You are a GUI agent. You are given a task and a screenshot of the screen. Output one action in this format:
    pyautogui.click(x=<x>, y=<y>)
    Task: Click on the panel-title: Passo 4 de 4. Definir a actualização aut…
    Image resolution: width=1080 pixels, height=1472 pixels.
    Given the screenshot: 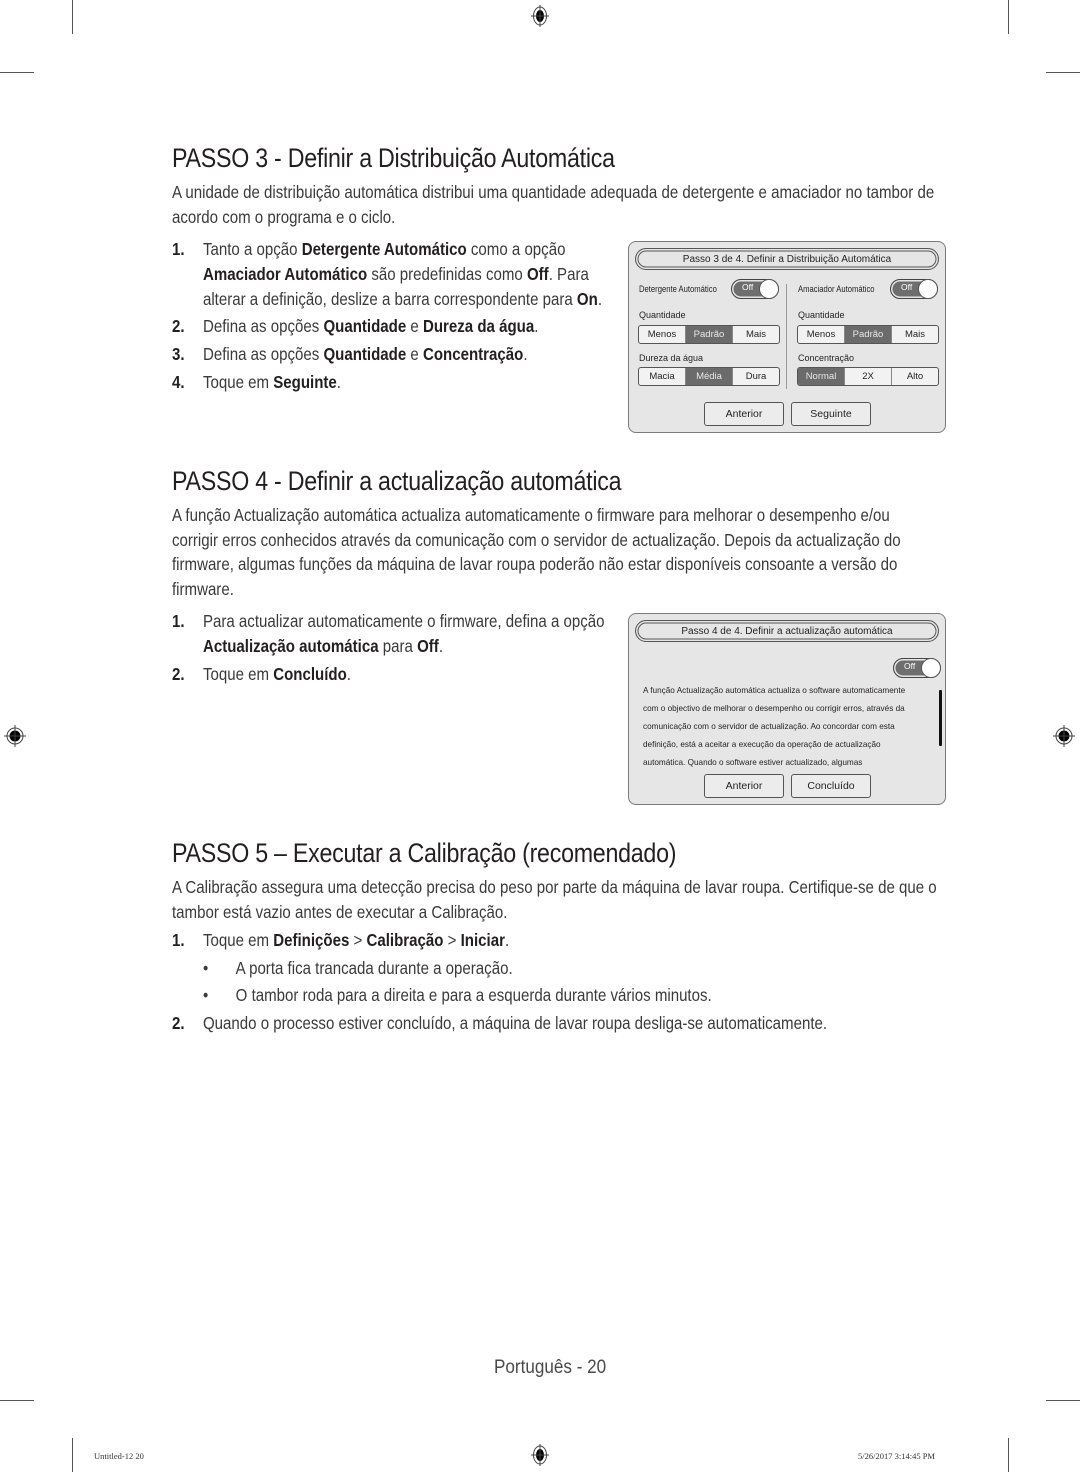 What is the action you would take?
    pyautogui.click(x=787, y=631)
    